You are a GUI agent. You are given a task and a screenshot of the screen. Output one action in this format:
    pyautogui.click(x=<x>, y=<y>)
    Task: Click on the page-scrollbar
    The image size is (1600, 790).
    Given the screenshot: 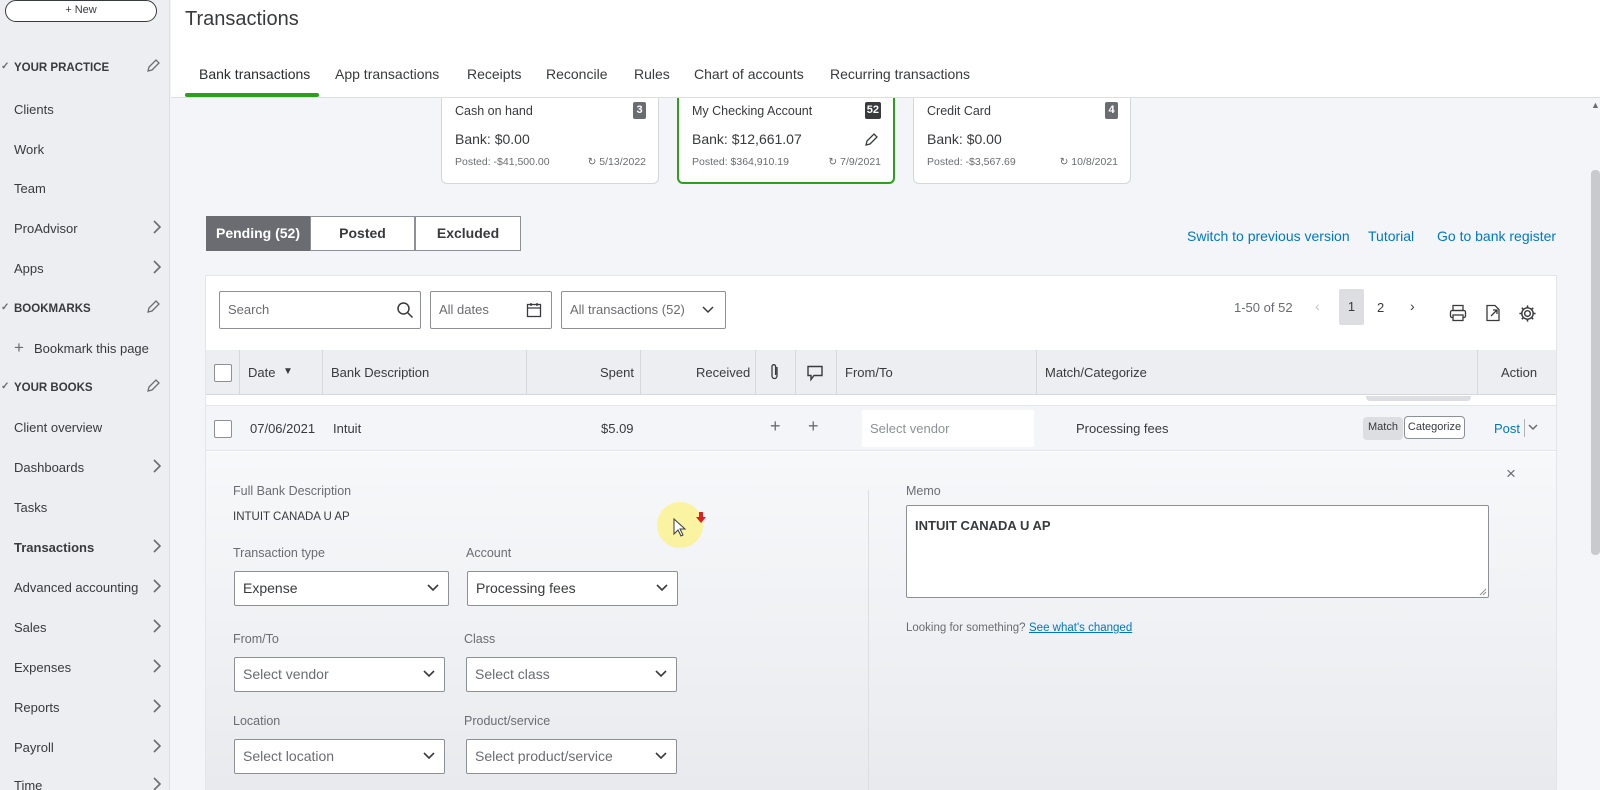 What is the action you would take?
    pyautogui.click(x=1595, y=362)
    